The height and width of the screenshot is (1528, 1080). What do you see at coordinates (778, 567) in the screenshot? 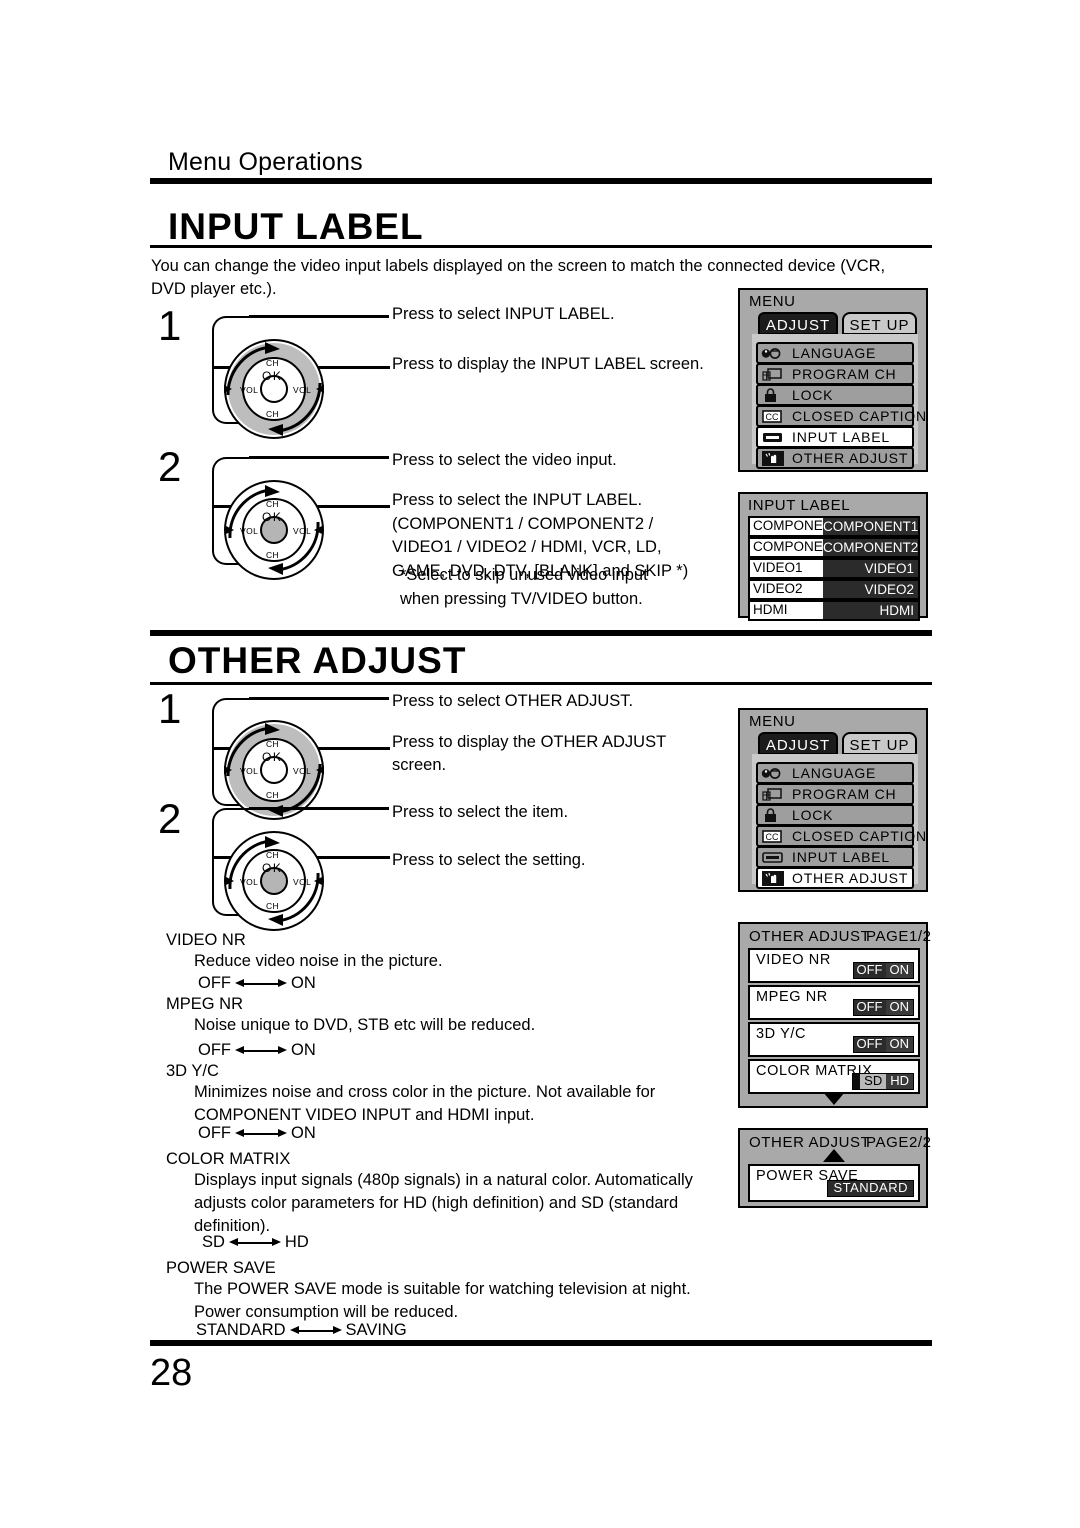
I see `input-name: VIDEO1` at bounding box center [778, 567].